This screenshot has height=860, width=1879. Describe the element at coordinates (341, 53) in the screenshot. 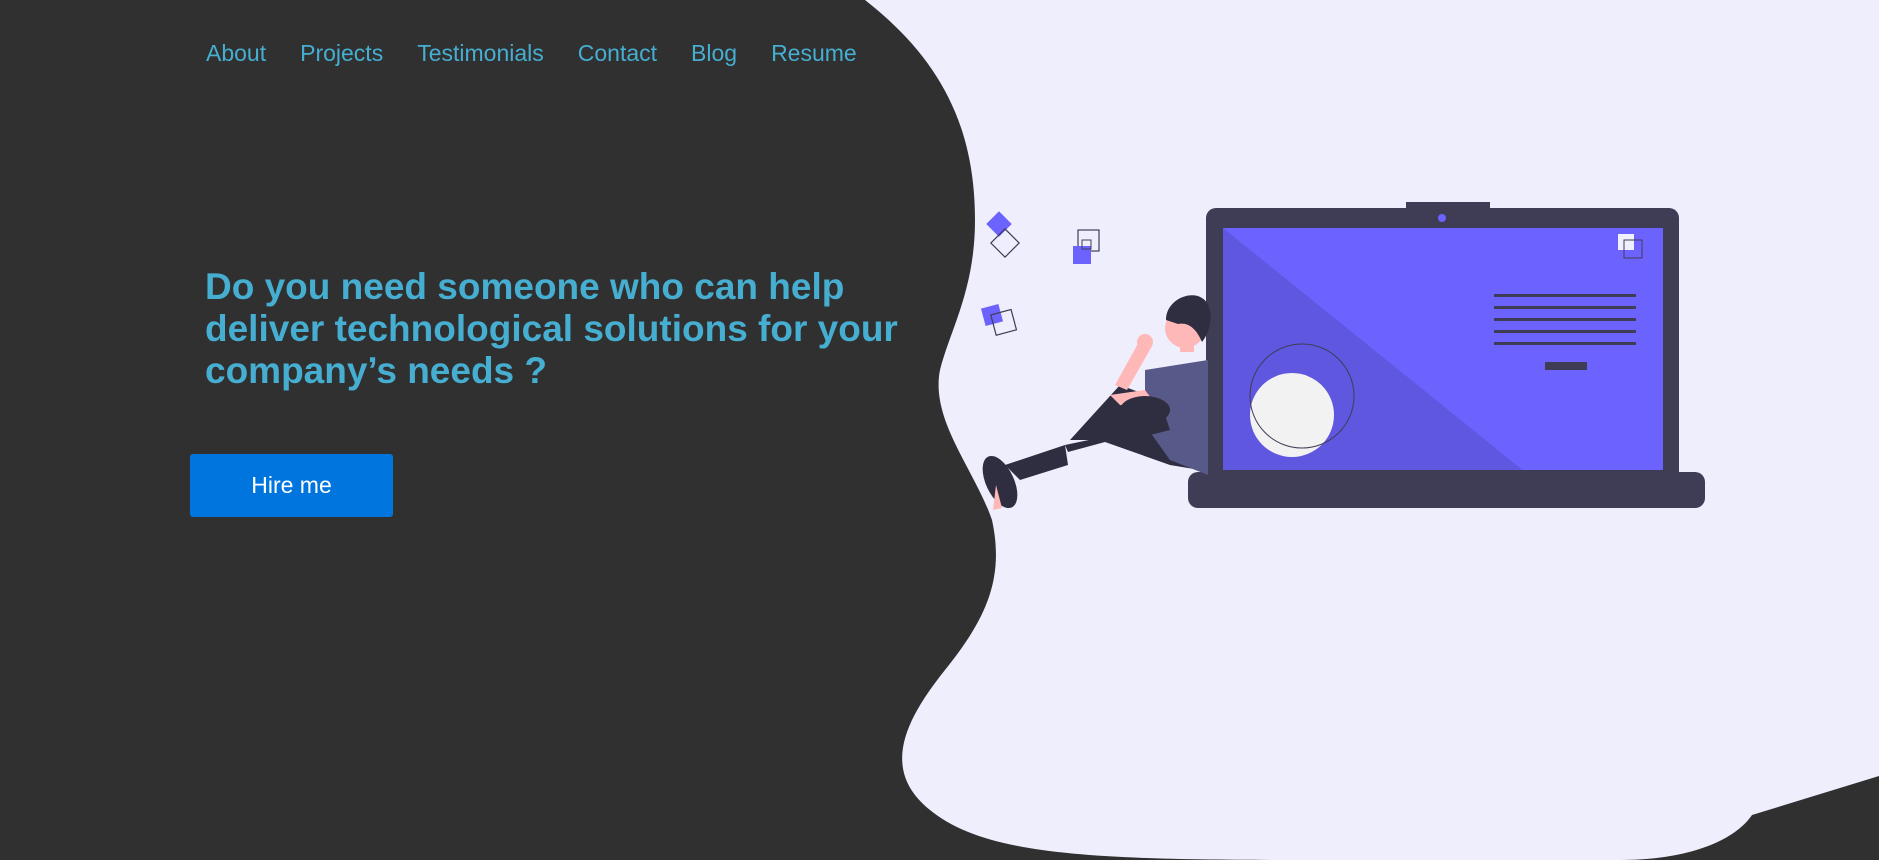

I see `nav-link-projects: Projects` at that location.